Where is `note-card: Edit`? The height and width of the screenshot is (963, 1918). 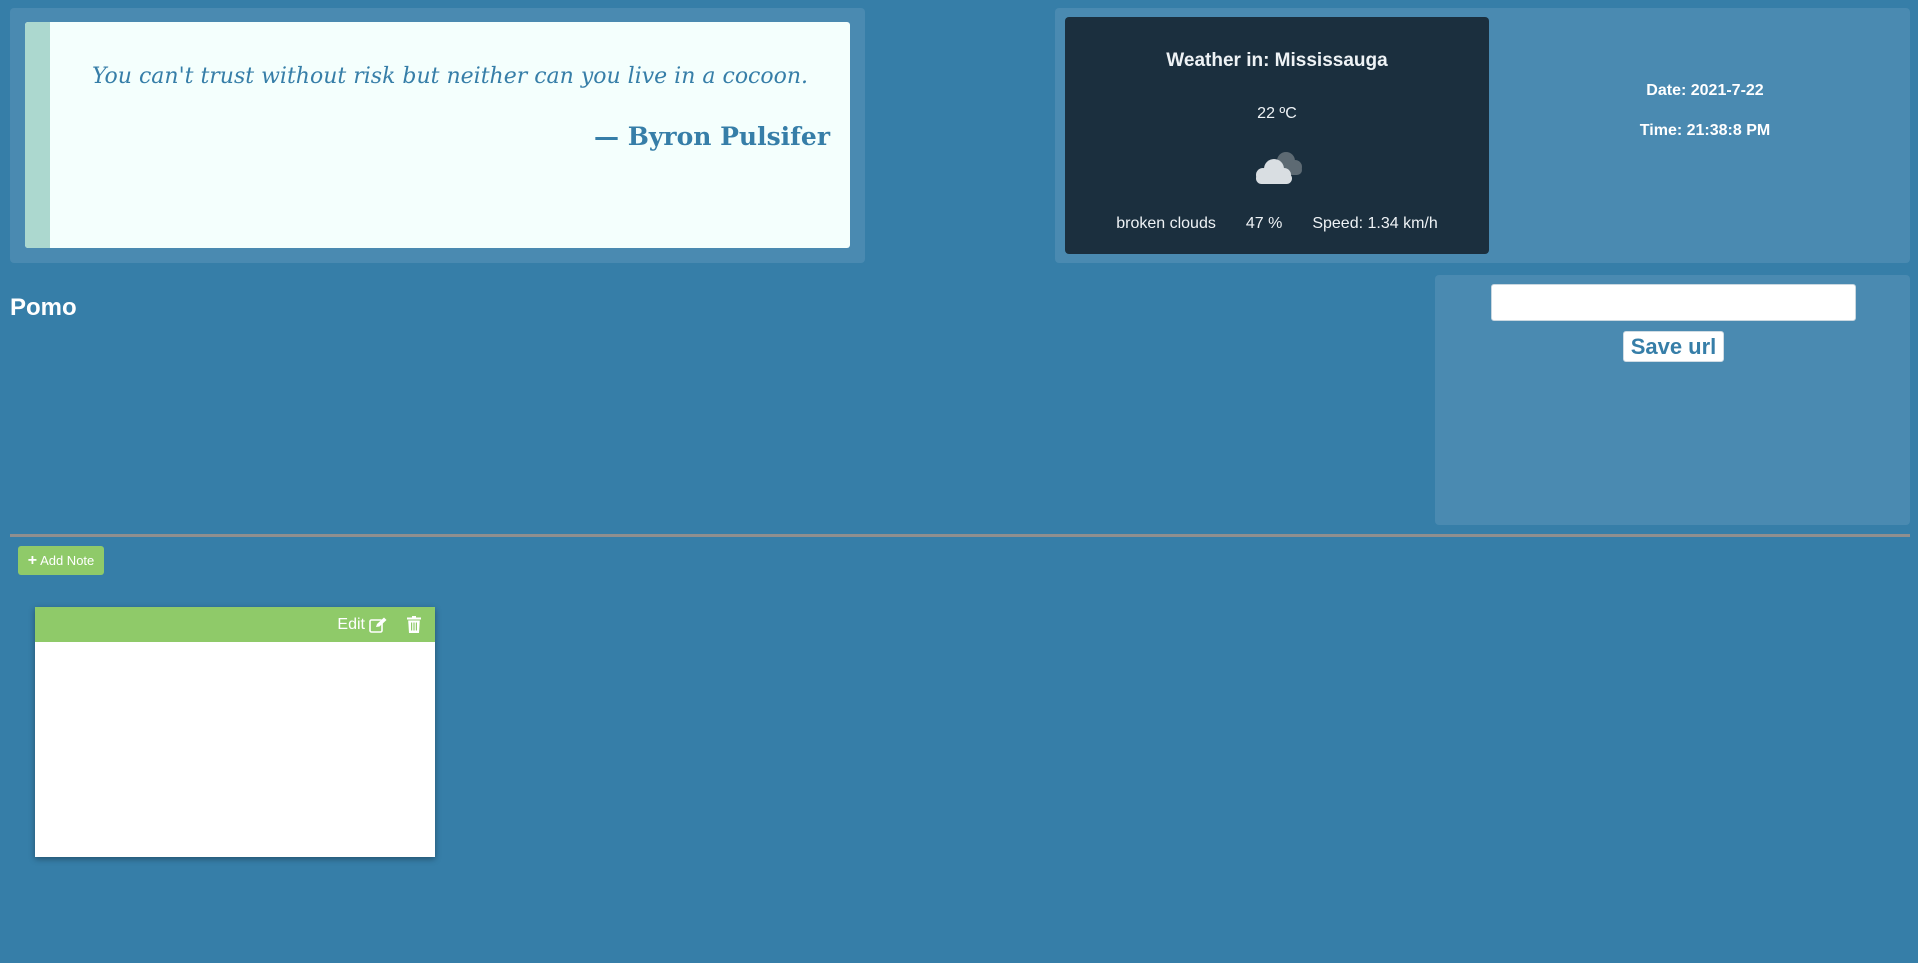
note-card: Edit is located at coordinates (235, 732).